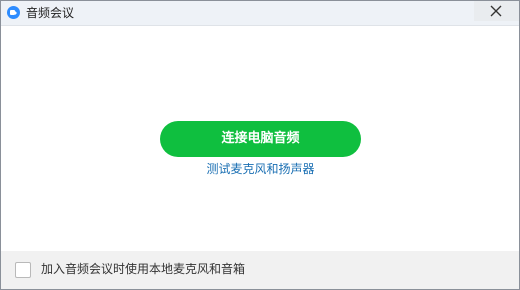 This screenshot has height=290, width=520. What do you see at coordinates (50, 13) in the screenshot?
I see `window-title: 音频会议` at bounding box center [50, 13].